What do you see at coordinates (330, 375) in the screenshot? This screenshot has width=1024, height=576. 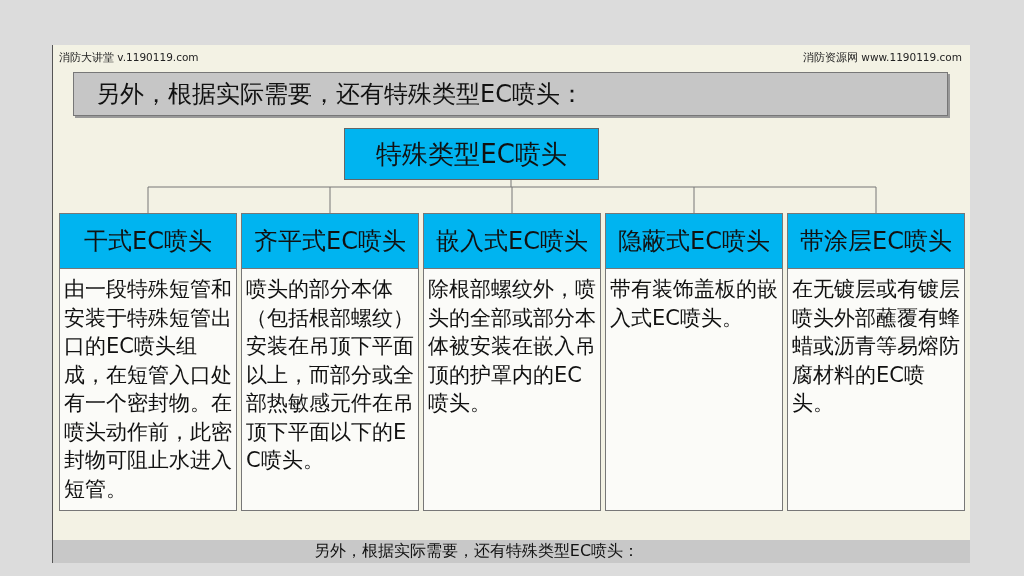 I see `type-description: 喷头的部分本体（包括根部螺纹）安装在吊顶下平面以上，而部分或全部热敏感元件在吊顶下平面以下的EC喷头。` at bounding box center [330, 375].